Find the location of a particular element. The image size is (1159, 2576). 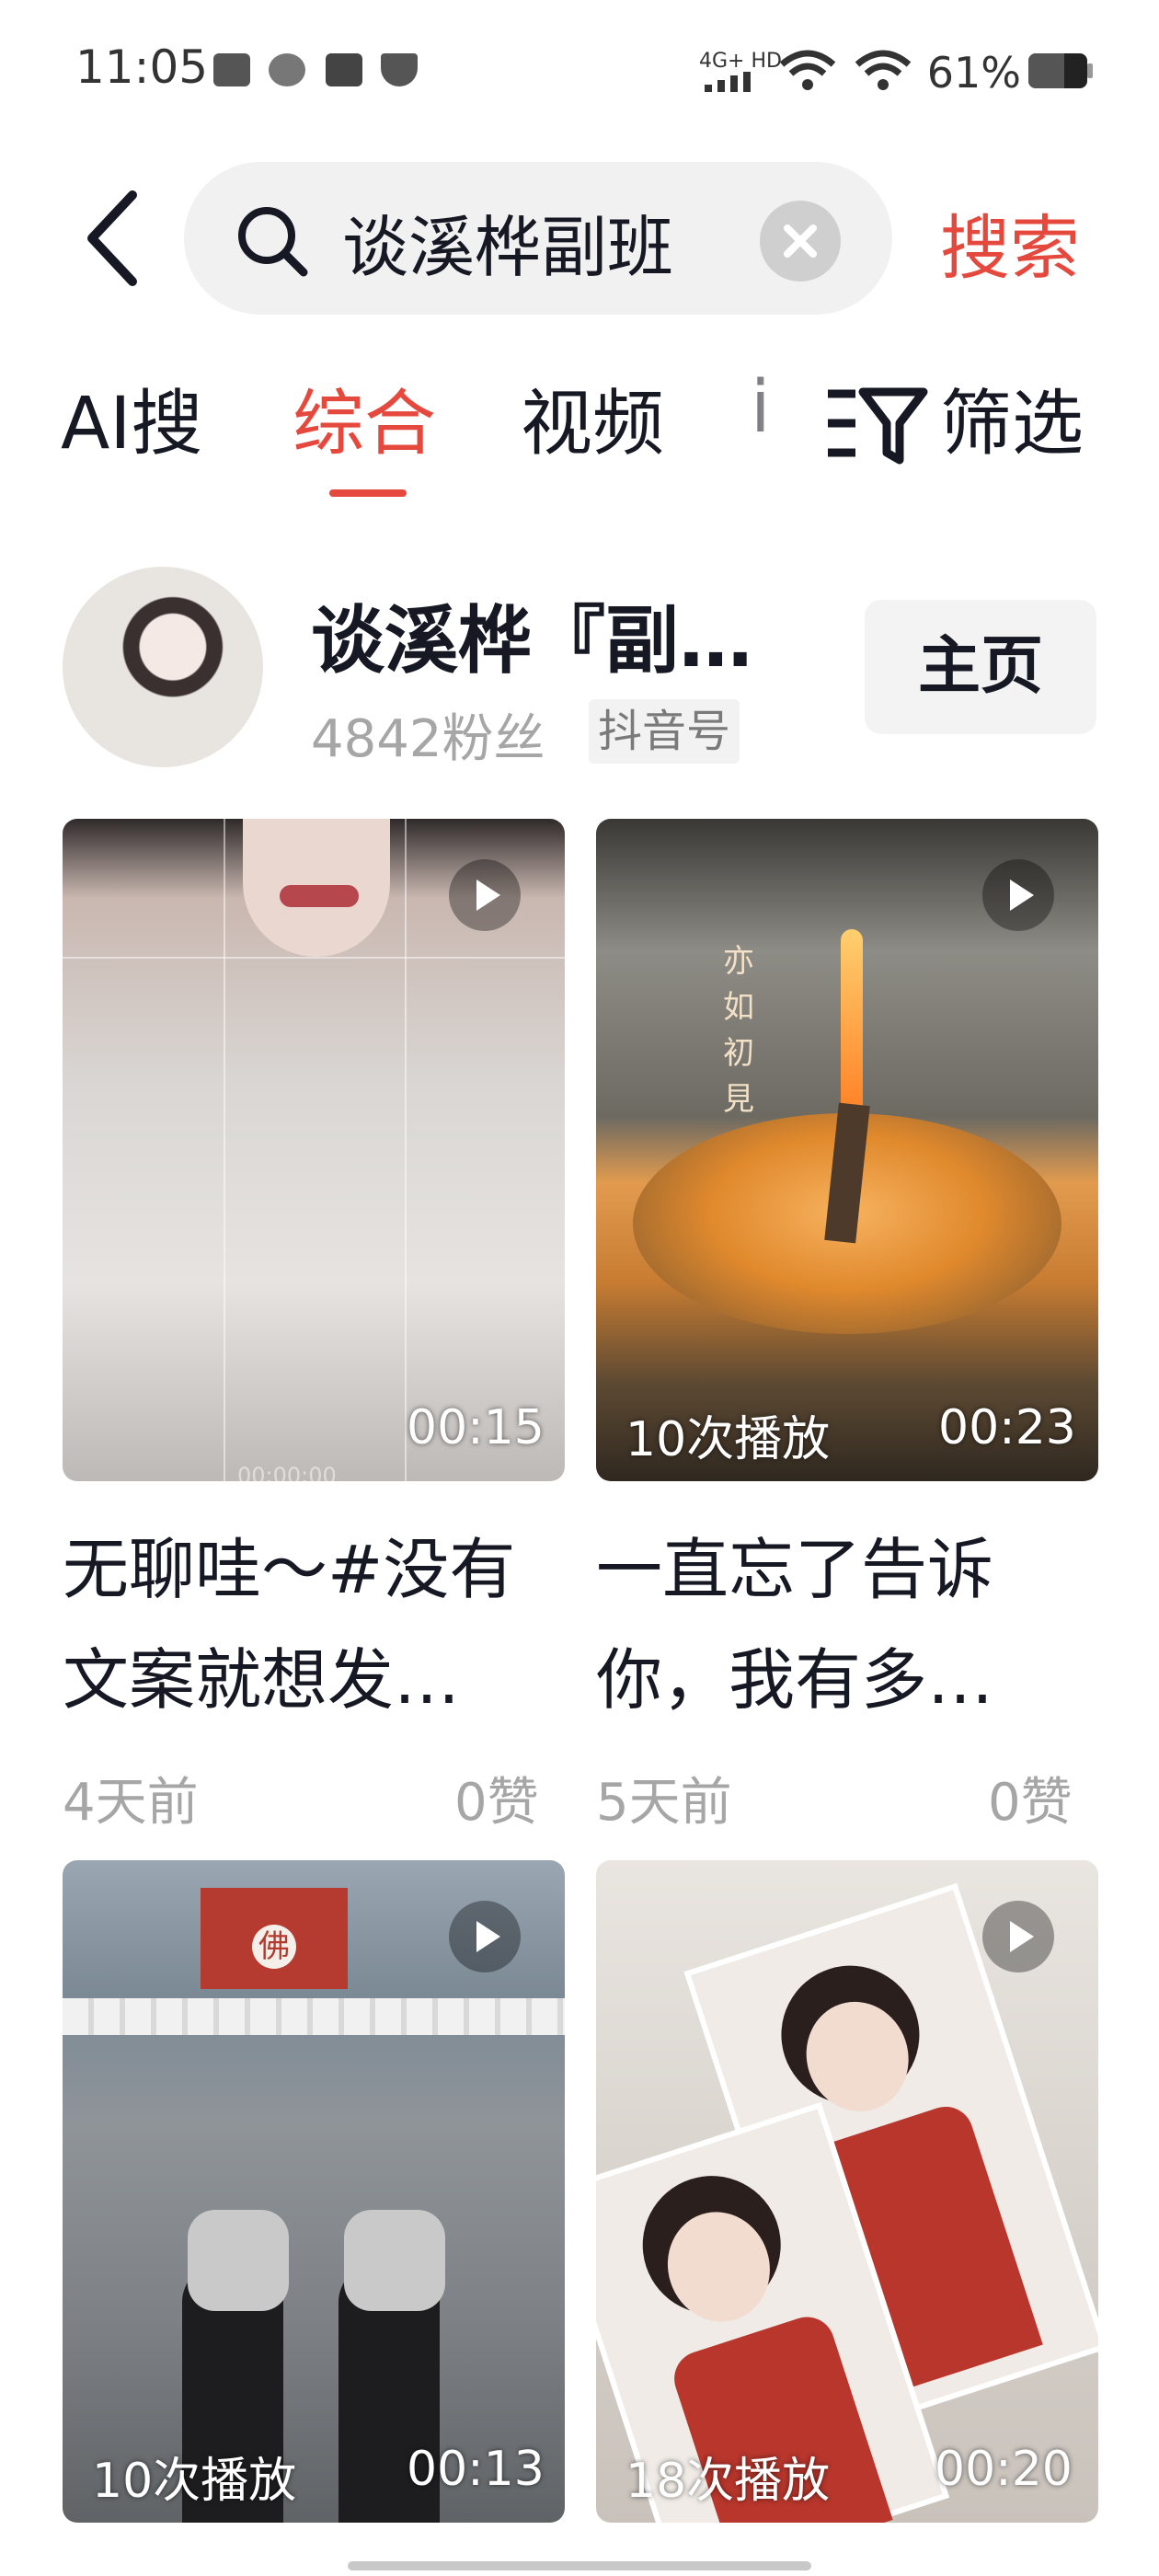

network-type: 4G+ HD is located at coordinates (740, 61).